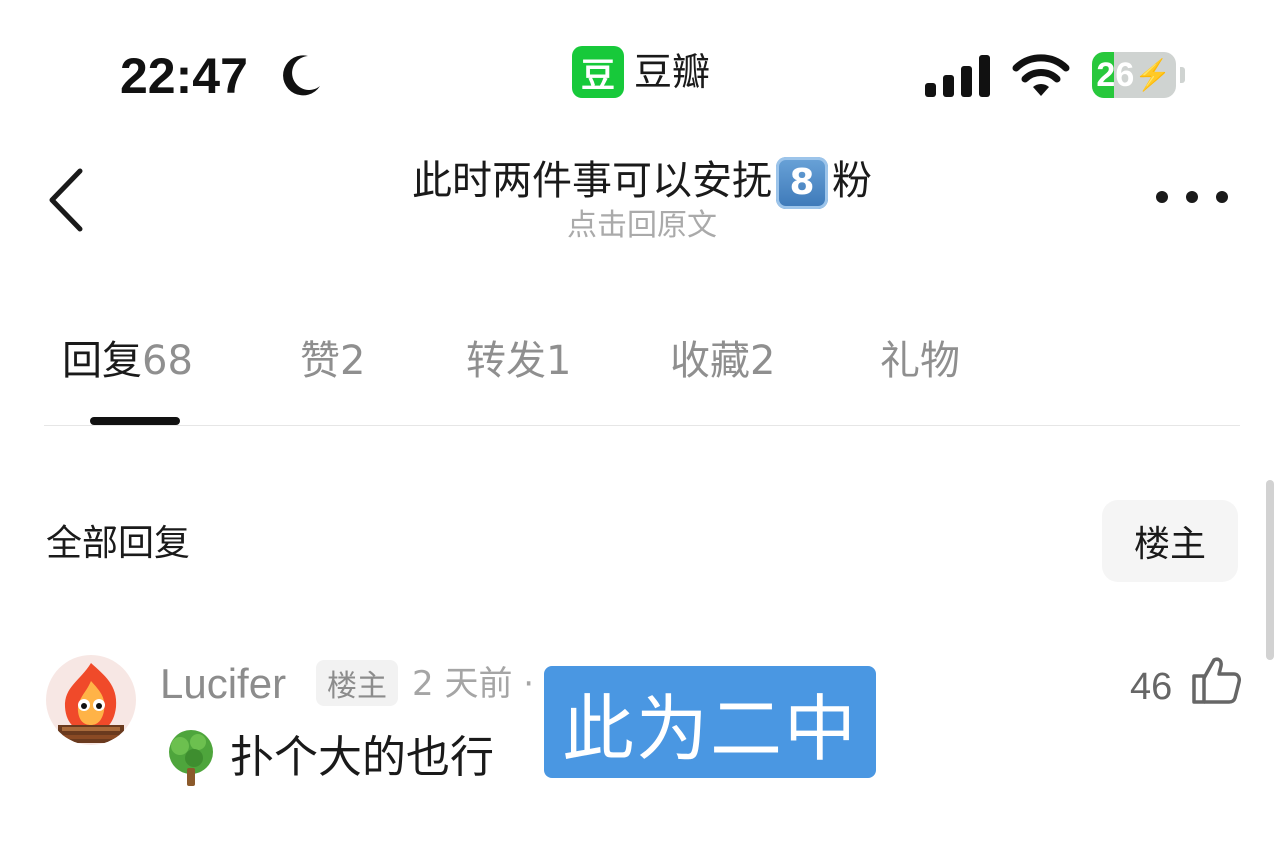 This screenshot has width=1284, height=856. Describe the element at coordinates (1270, 570) in the screenshot. I see `scrollbar` at that location.